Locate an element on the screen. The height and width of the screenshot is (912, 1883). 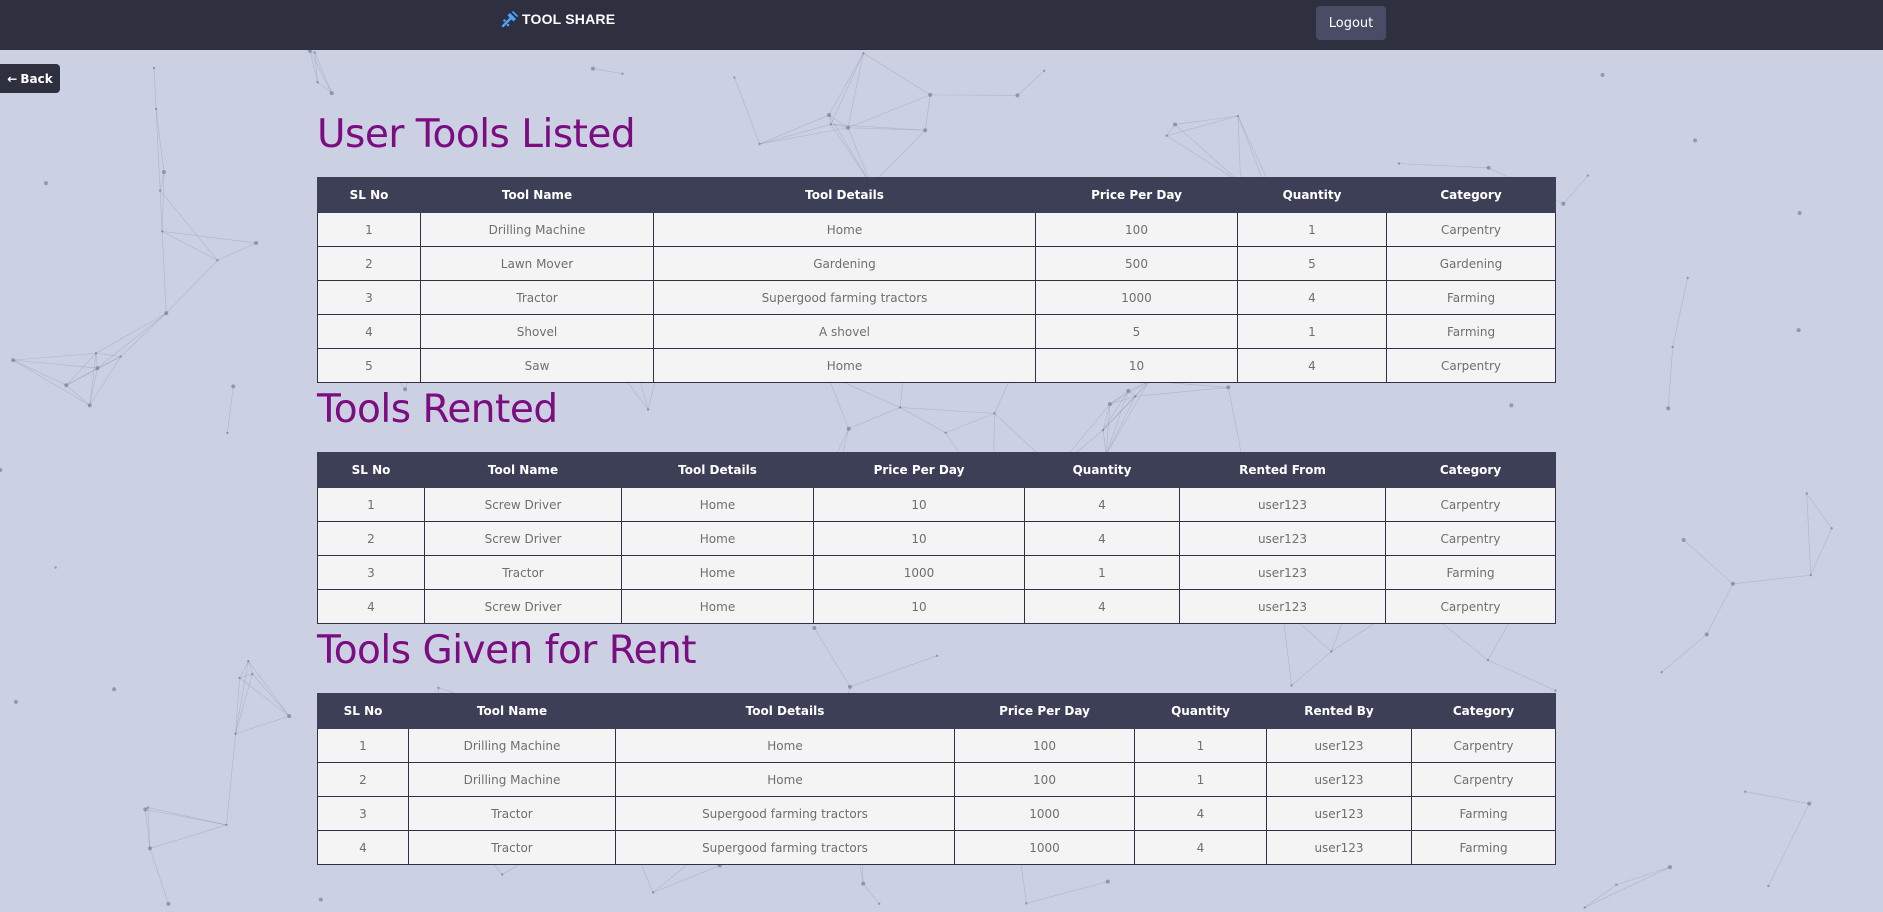
table-row: 1 Screw Driver Home 10 4 user123 Carpentry is located at coordinates (936, 504).